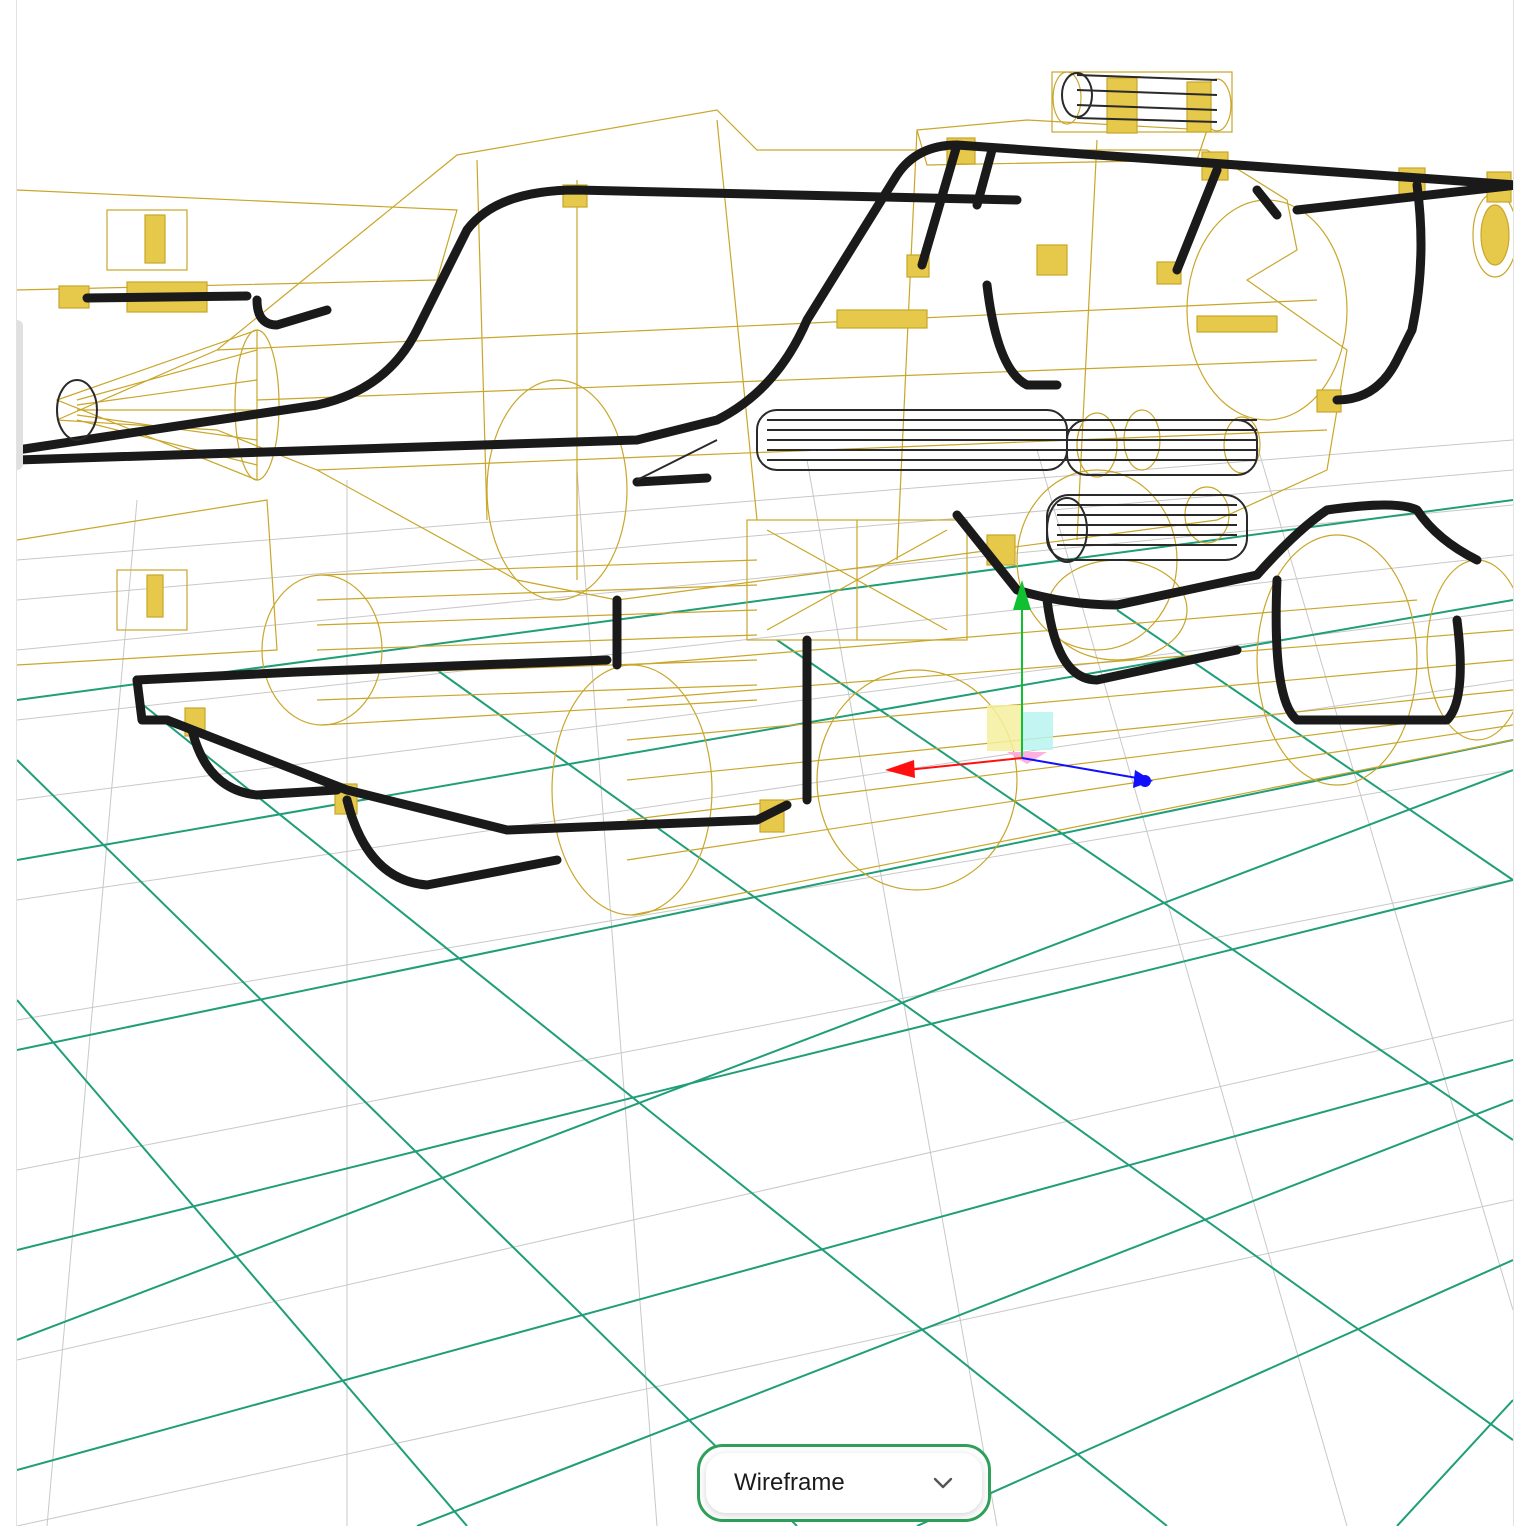  Describe the element at coordinates (789, 1482) in the screenshot. I see `render-mode-label: Wireframe` at that location.